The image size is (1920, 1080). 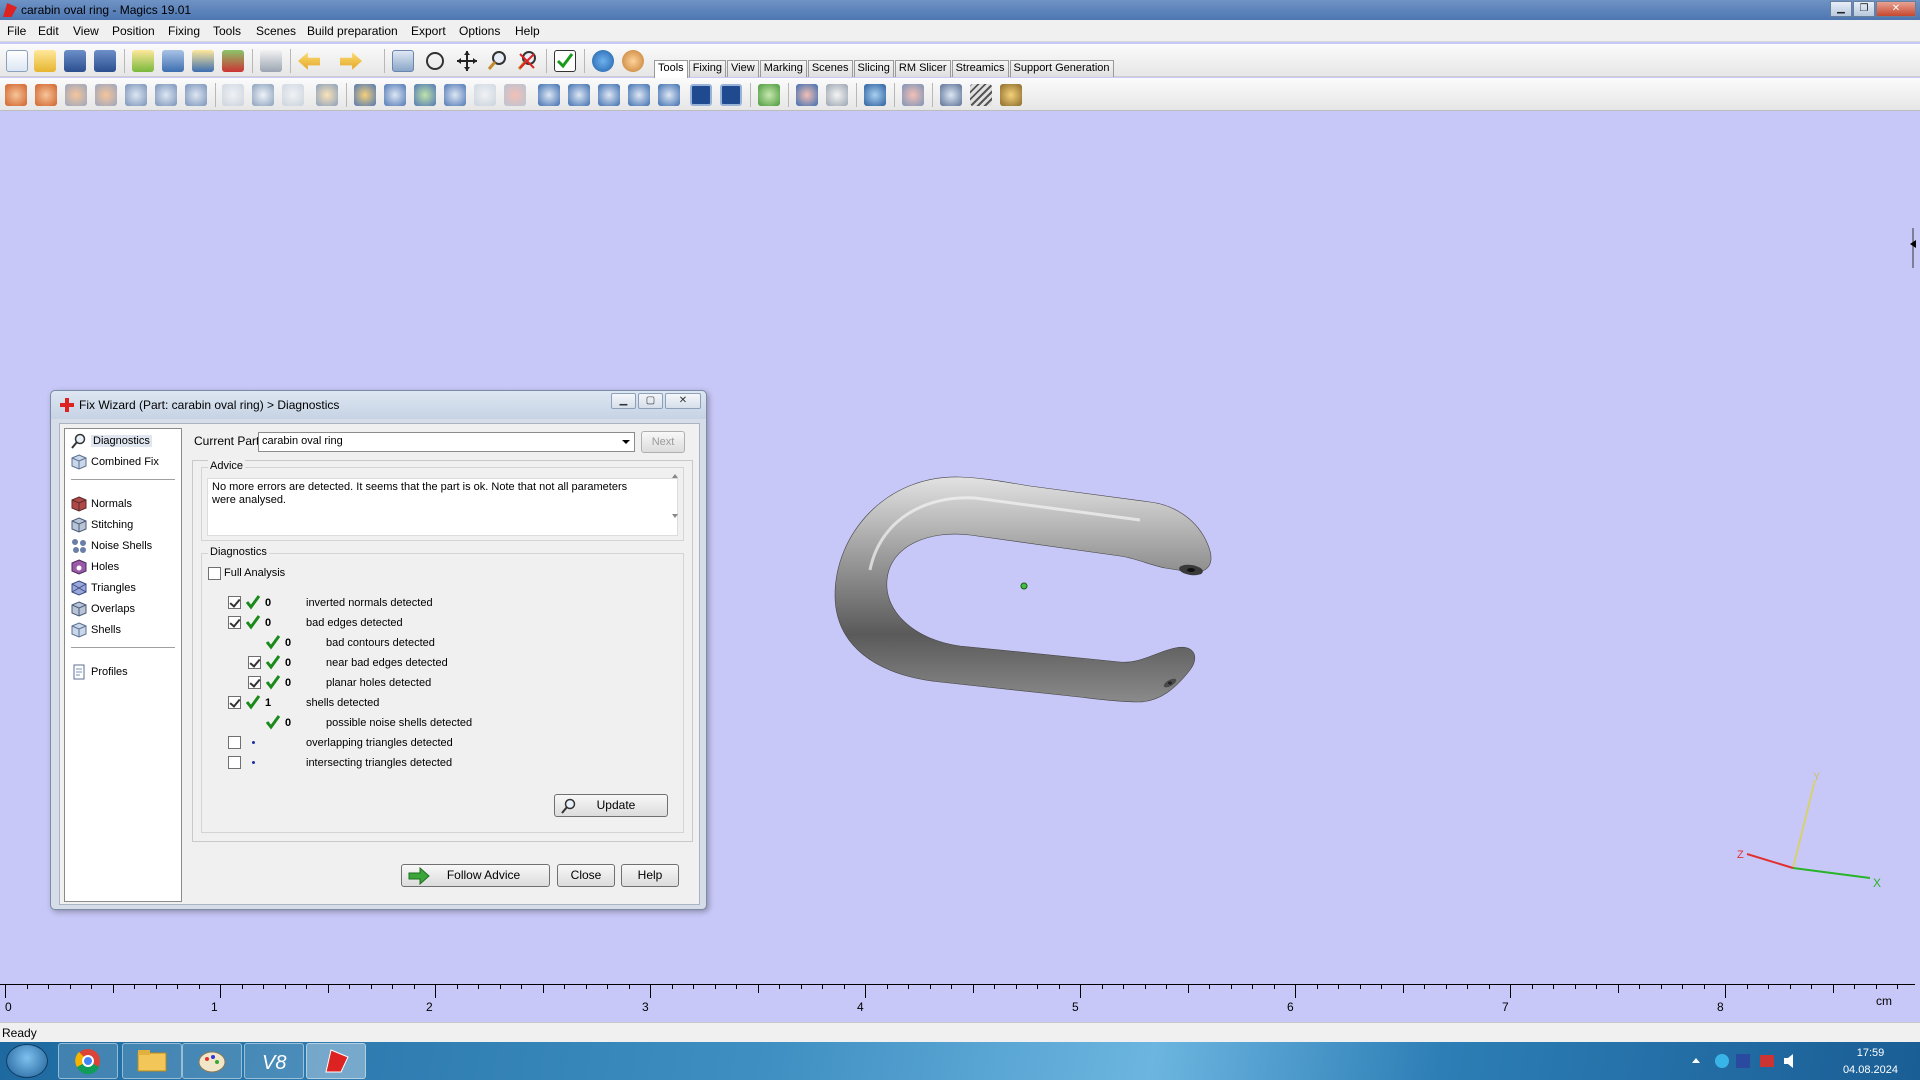 I want to click on distribute-icon, so click(x=837, y=95).